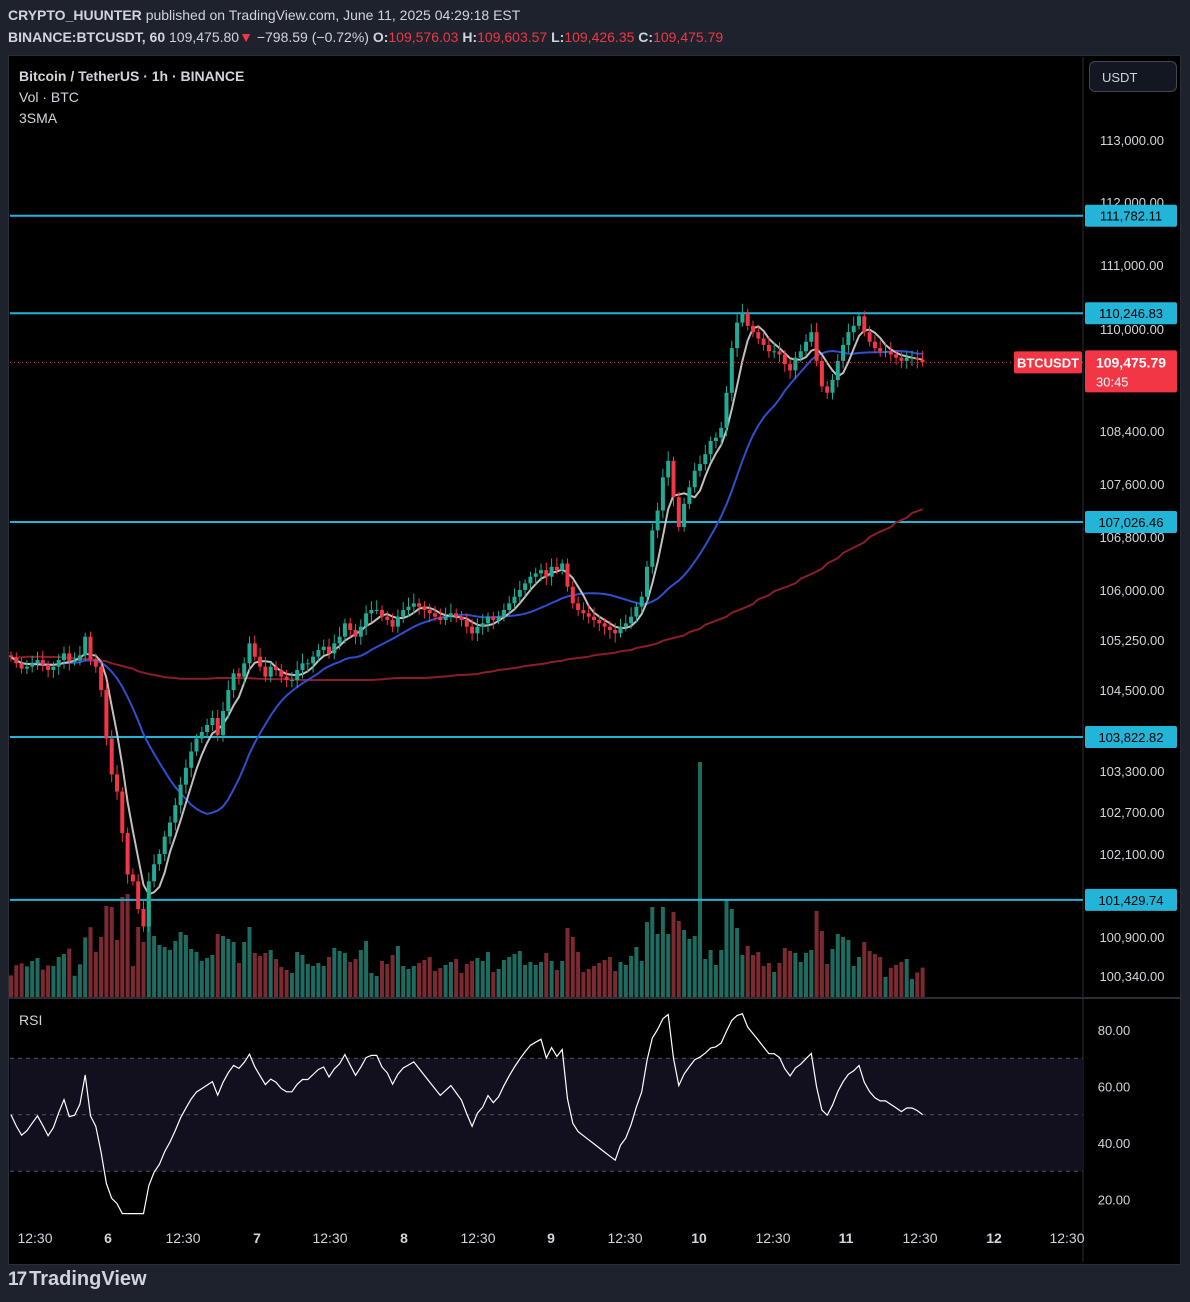 This screenshot has height=1302, width=1190. What do you see at coordinates (77, 1279) in the screenshot?
I see `tradingview-logo: 17 TradingView` at bounding box center [77, 1279].